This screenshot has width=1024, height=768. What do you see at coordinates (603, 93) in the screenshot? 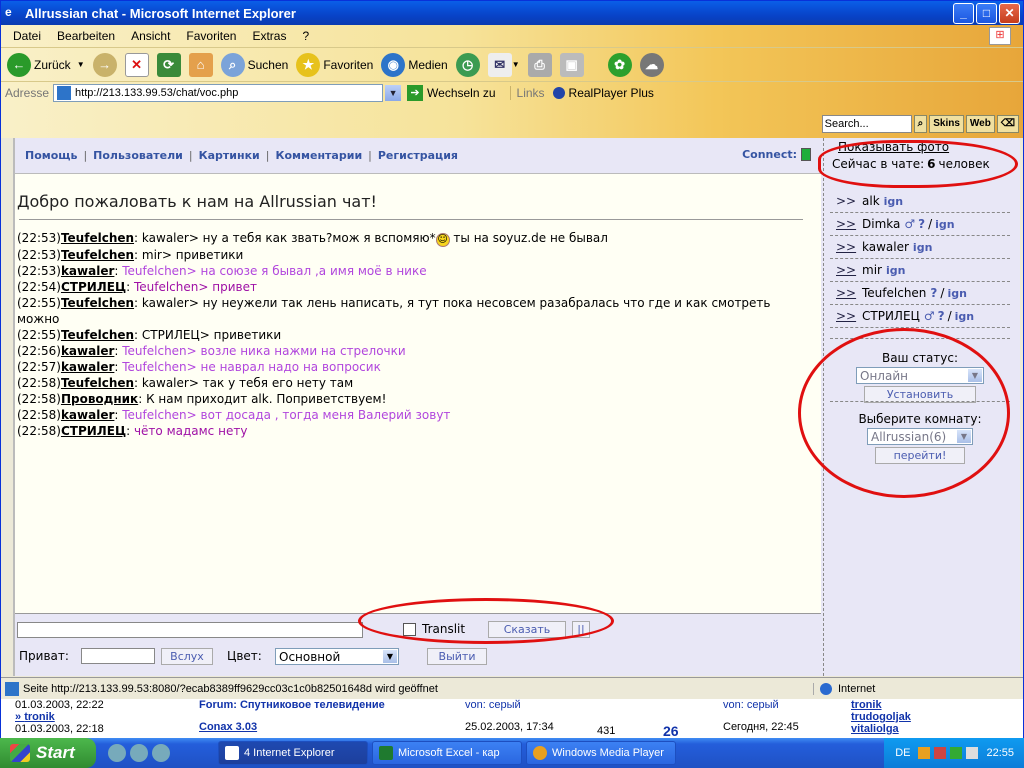
I see `realplayer-link: RealPlayer Plus` at bounding box center [603, 93].